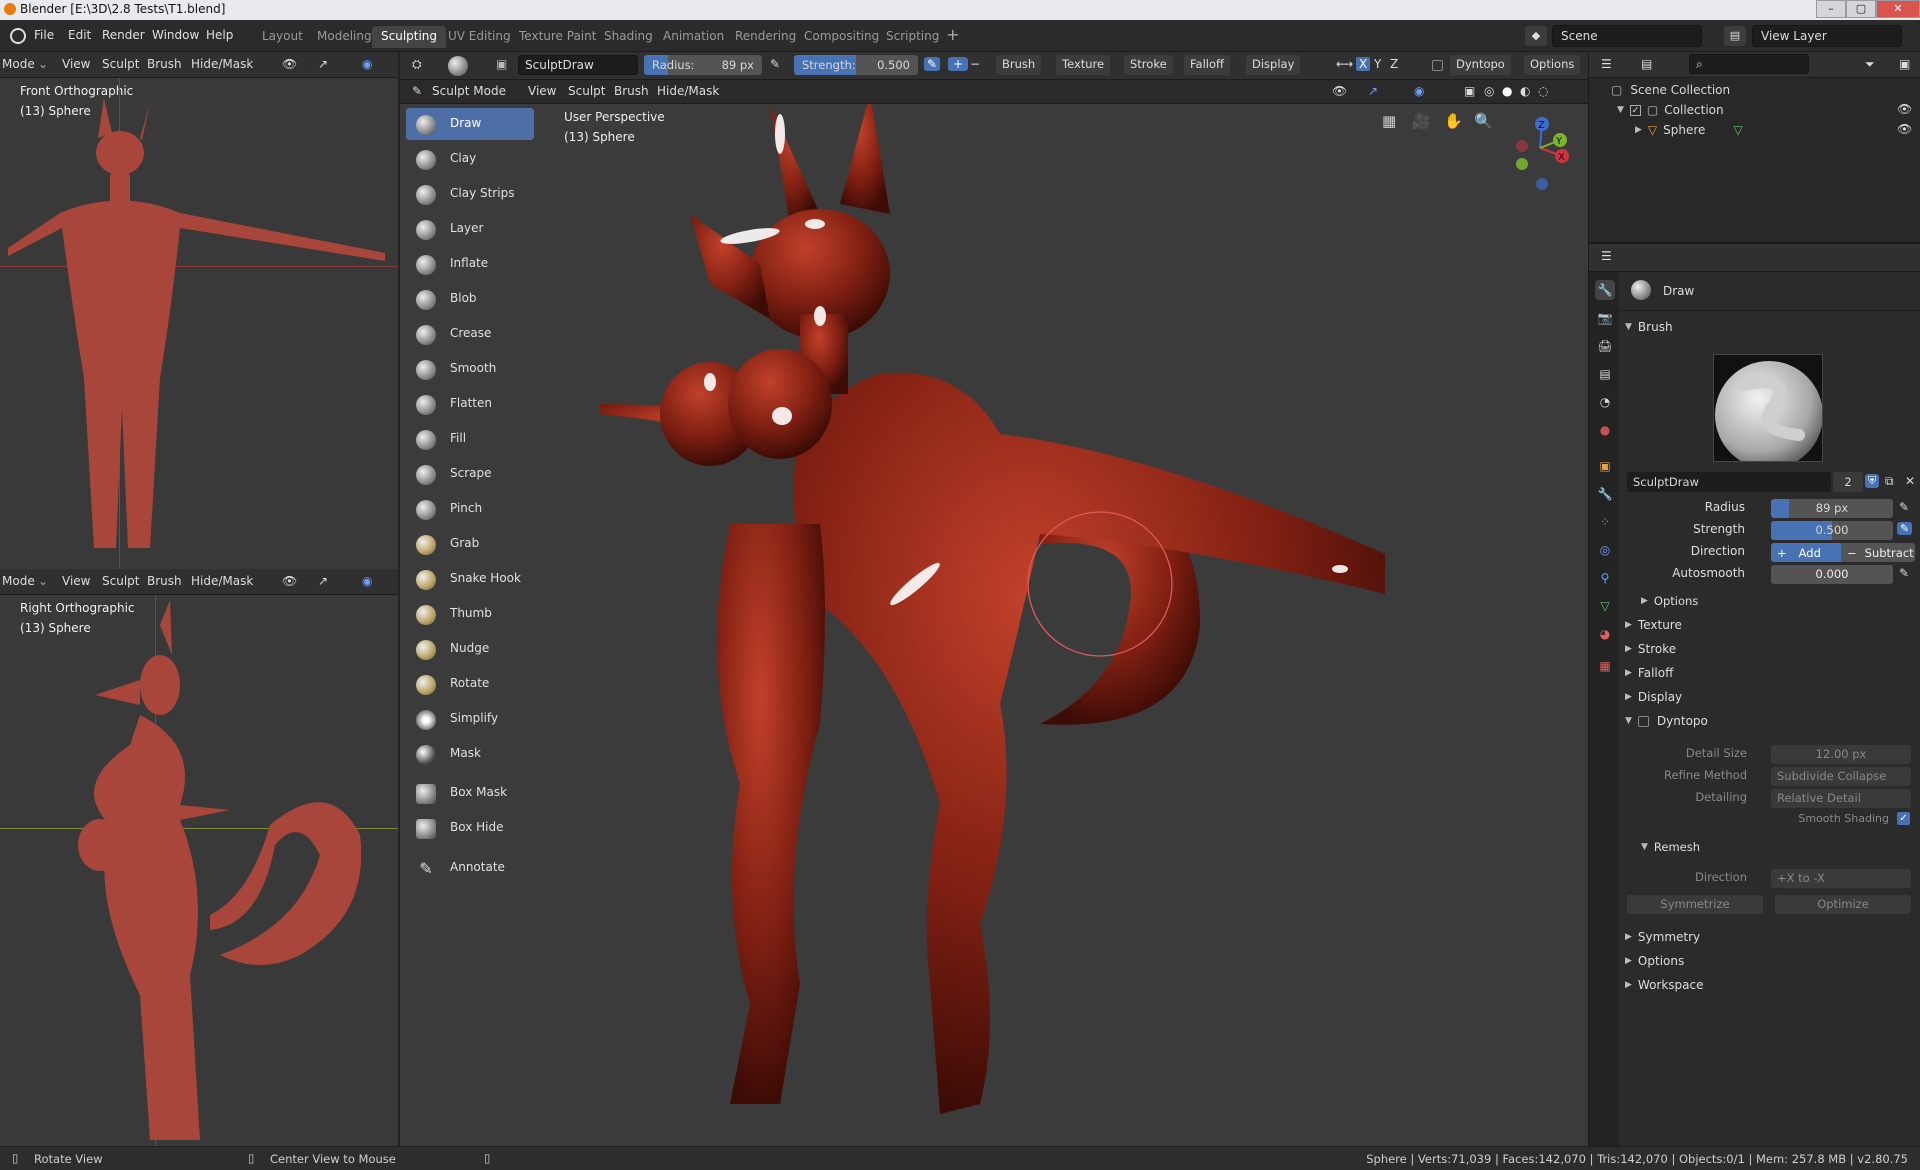 This screenshot has height=1170, width=1920. What do you see at coordinates (1605, 346) in the screenshot?
I see `output-tab-icon: 🖨` at bounding box center [1605, 346].